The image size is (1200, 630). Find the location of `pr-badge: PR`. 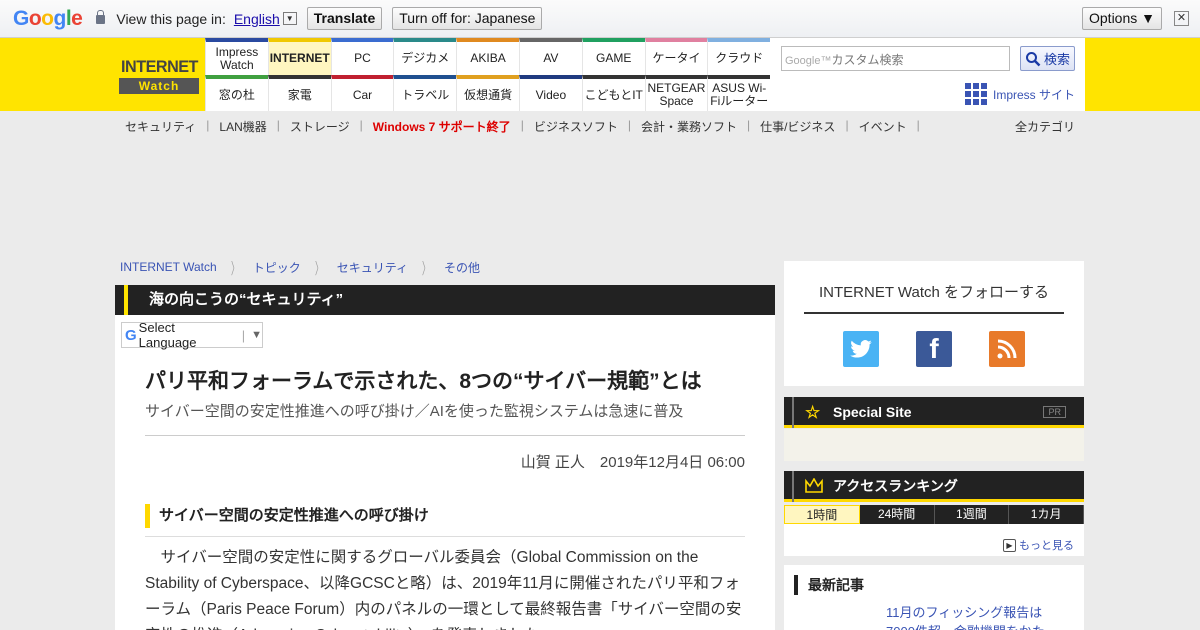

pr-badge: PR is located at coordinates (1054, 412).